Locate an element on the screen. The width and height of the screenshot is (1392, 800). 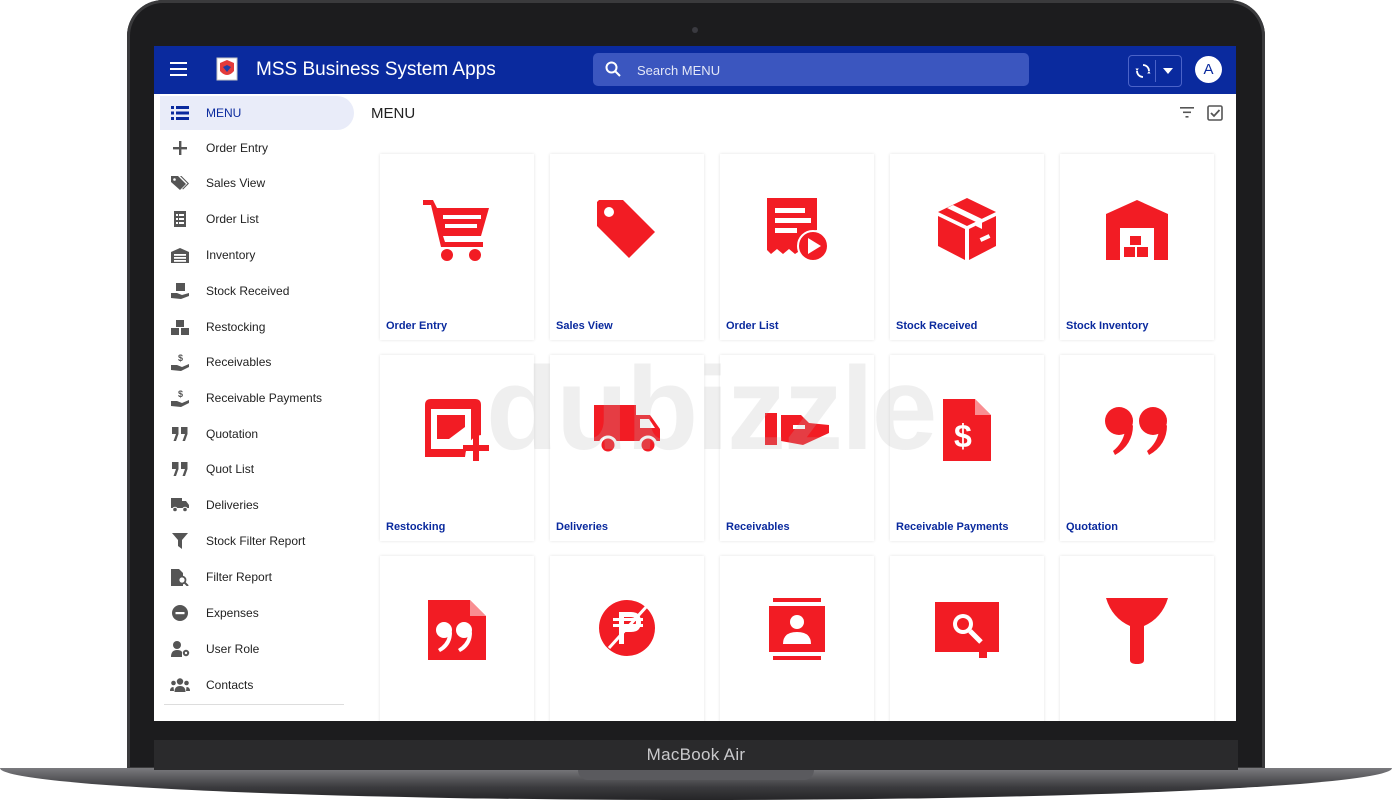
sidebar-item-menu: MENU is located at coordinates (257, 113).